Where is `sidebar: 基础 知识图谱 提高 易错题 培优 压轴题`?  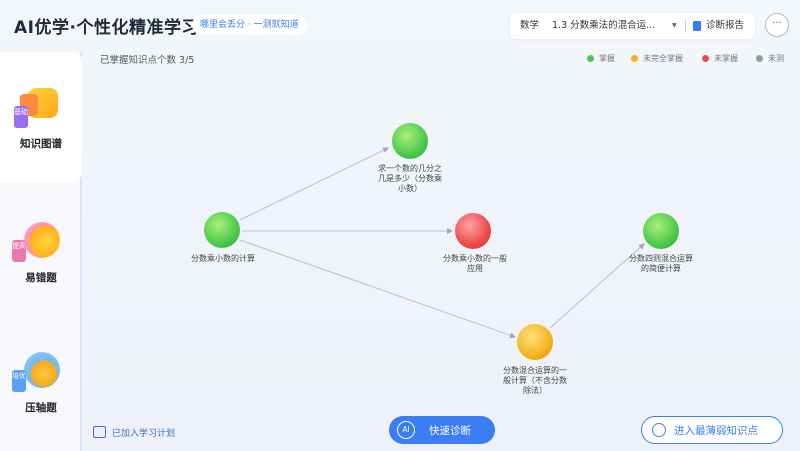 sidebar: 基础 知识图谱 提高 易错题 培优 压轴题 is located at coordinates (41, 251).